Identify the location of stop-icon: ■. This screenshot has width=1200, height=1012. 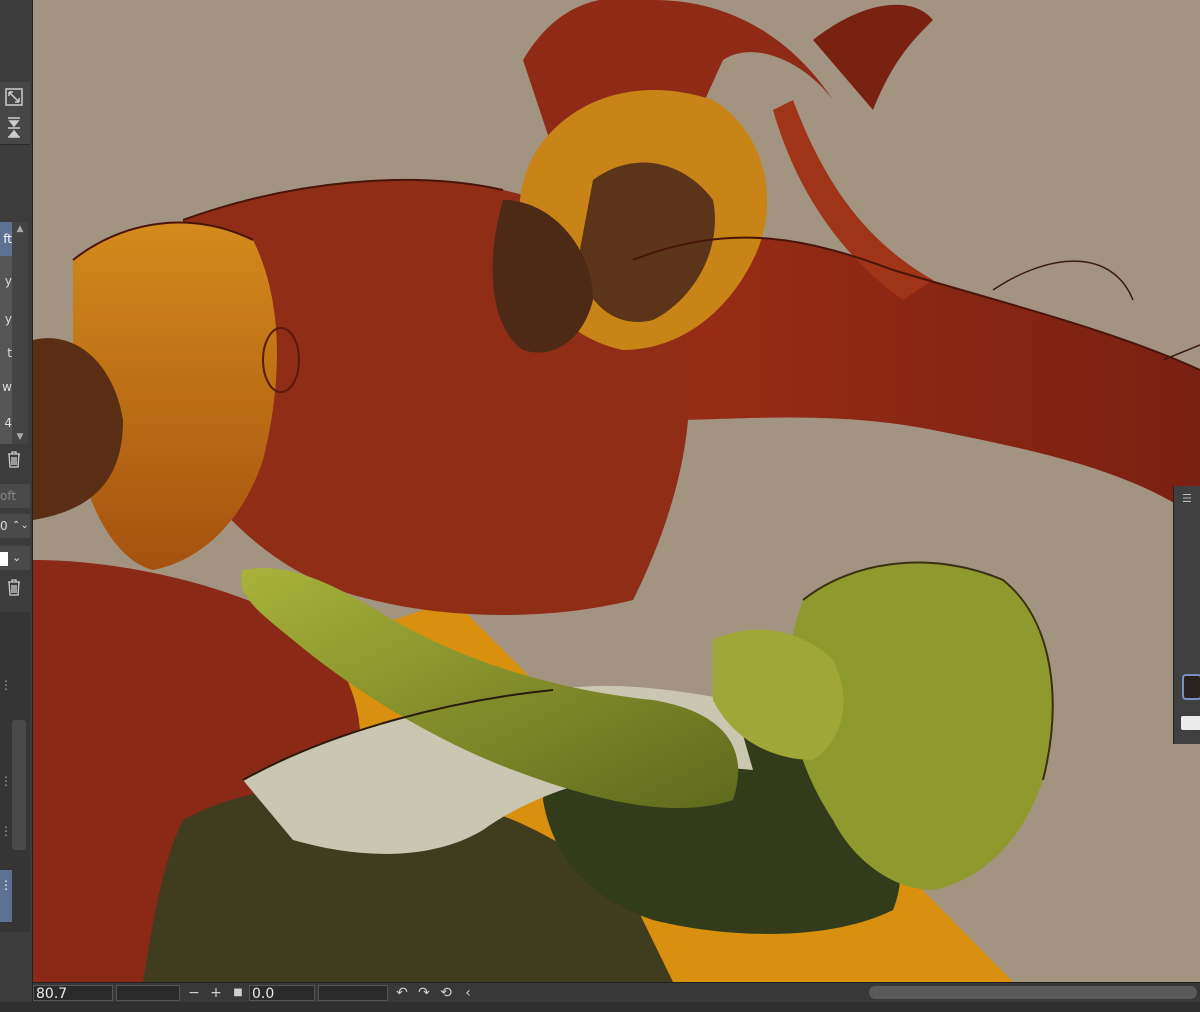
(238, 993).